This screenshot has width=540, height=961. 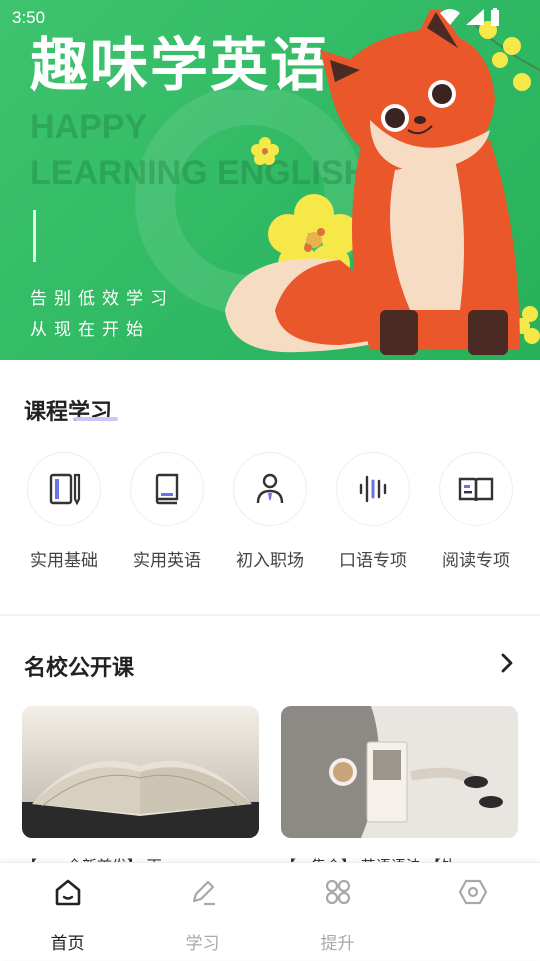 I want to click on status-icons, so click(x=470, y=17).